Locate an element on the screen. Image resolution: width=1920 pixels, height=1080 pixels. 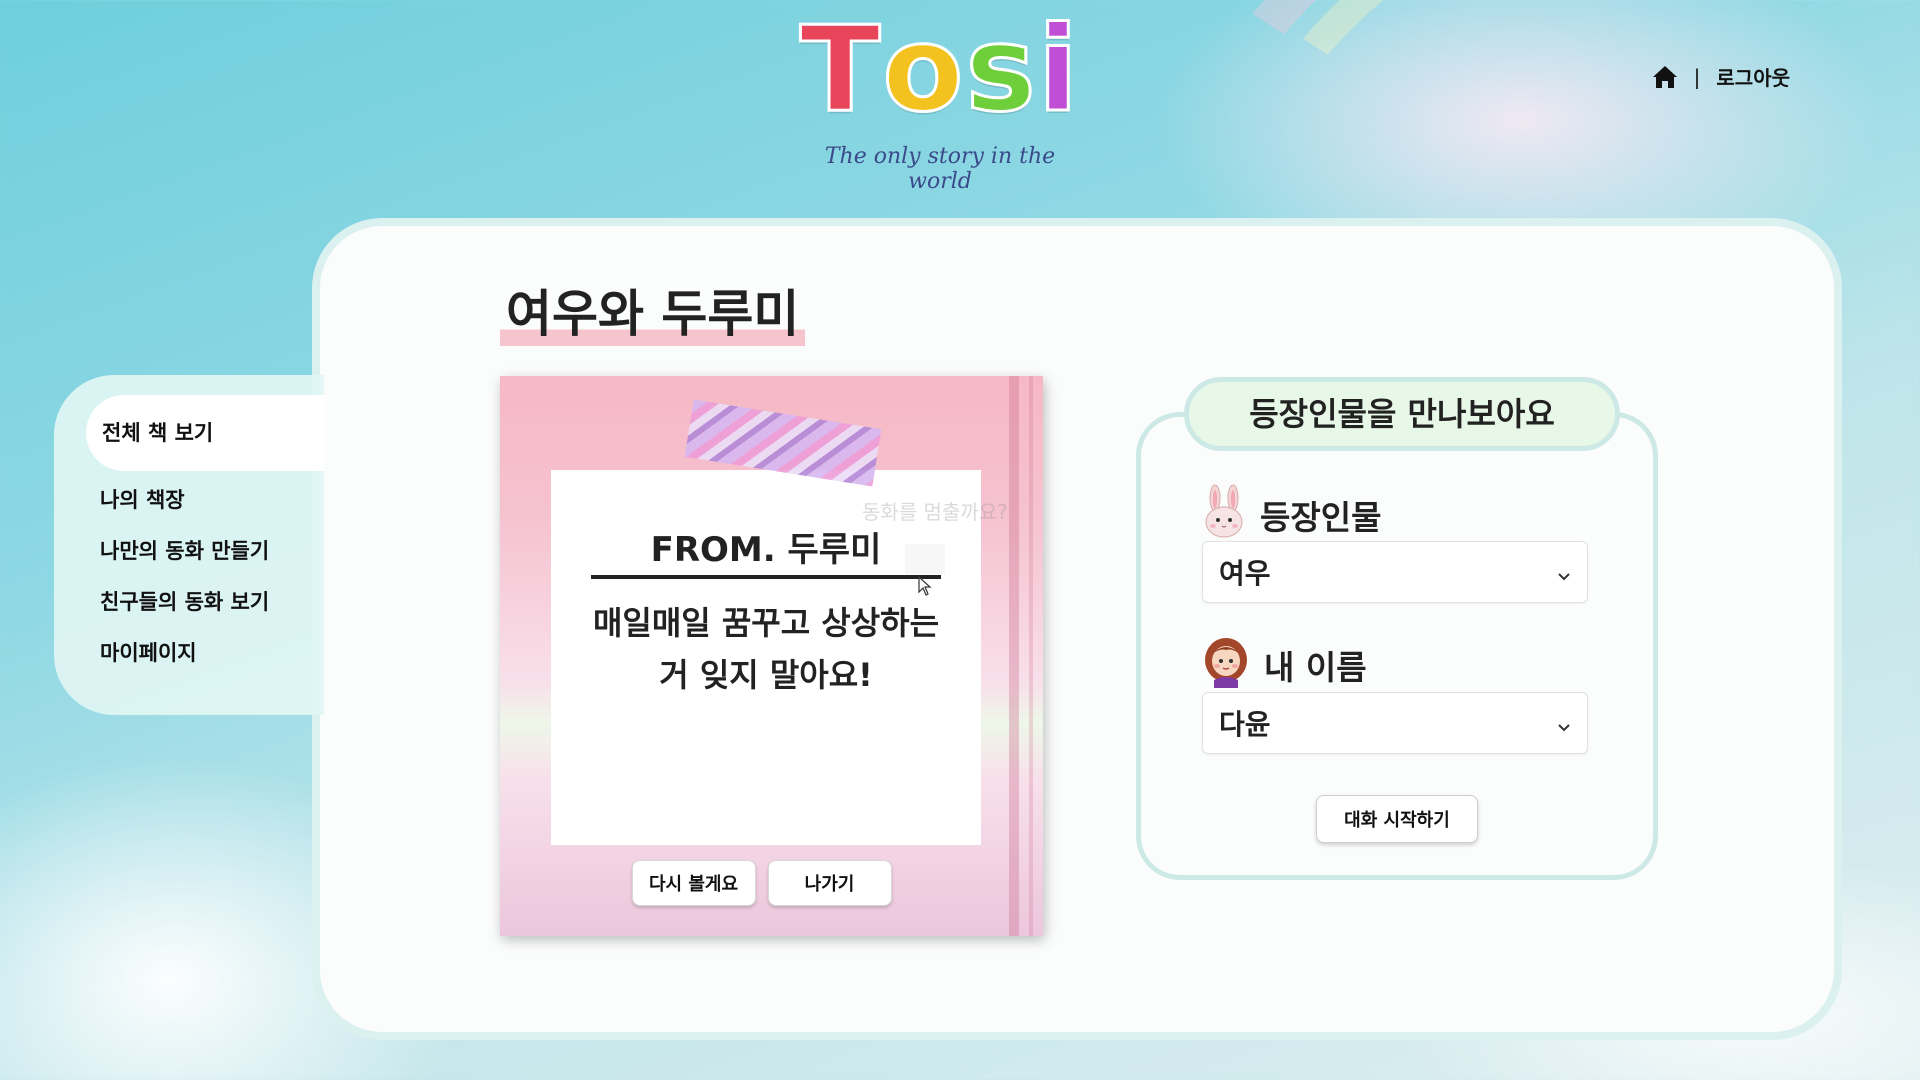
logo-letter-o: o is located at coordinates (923, 69).